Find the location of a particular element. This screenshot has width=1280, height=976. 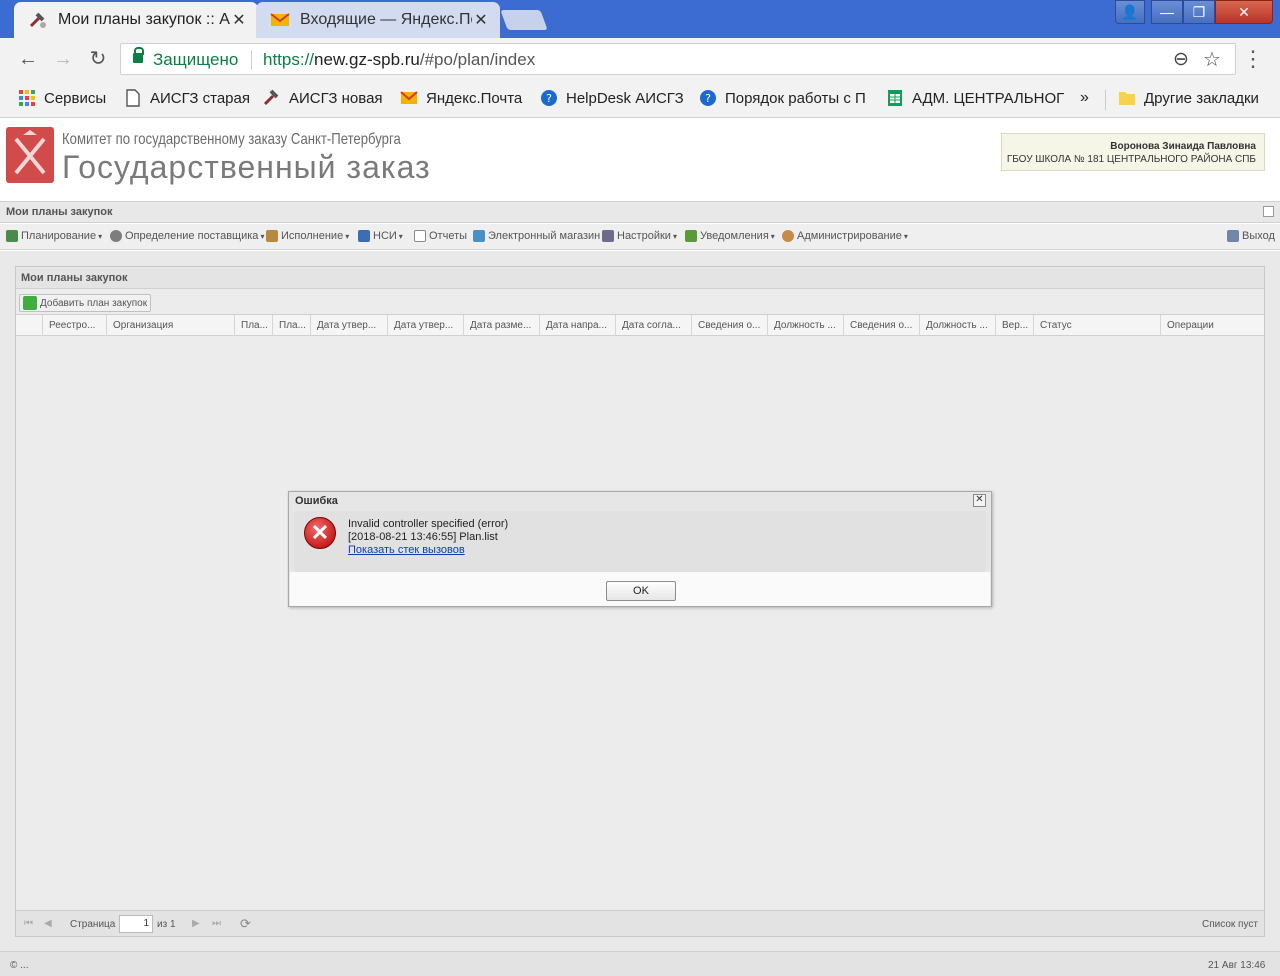

notification-icon is located at coordinates (691, 236).